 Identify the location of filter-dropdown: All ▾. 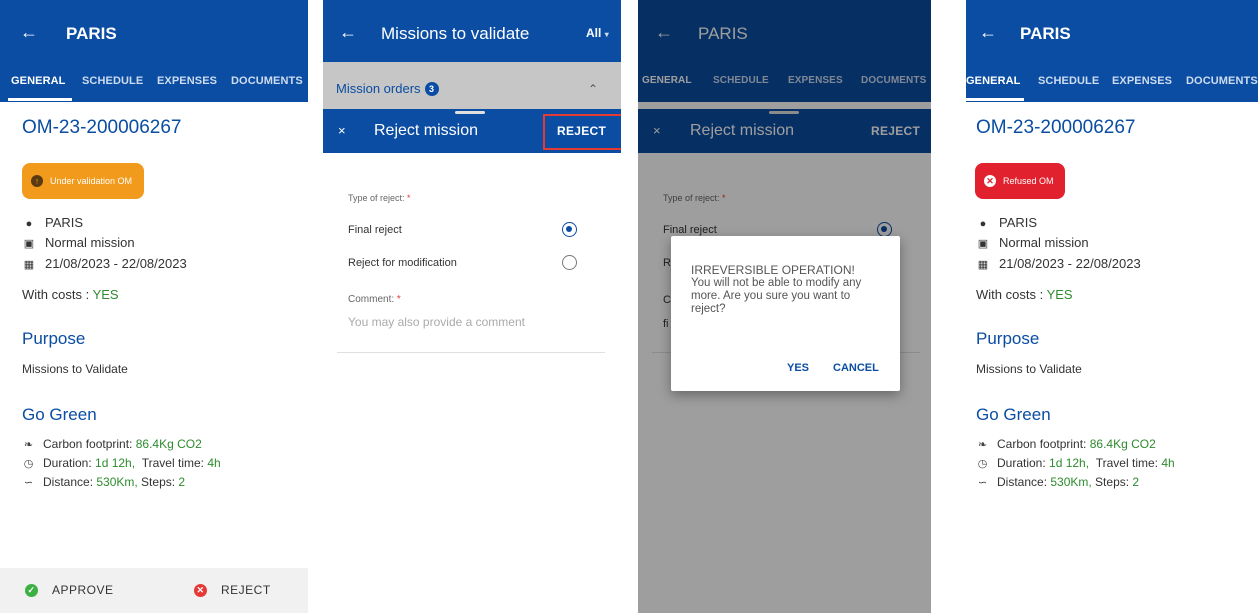
(597, 33).